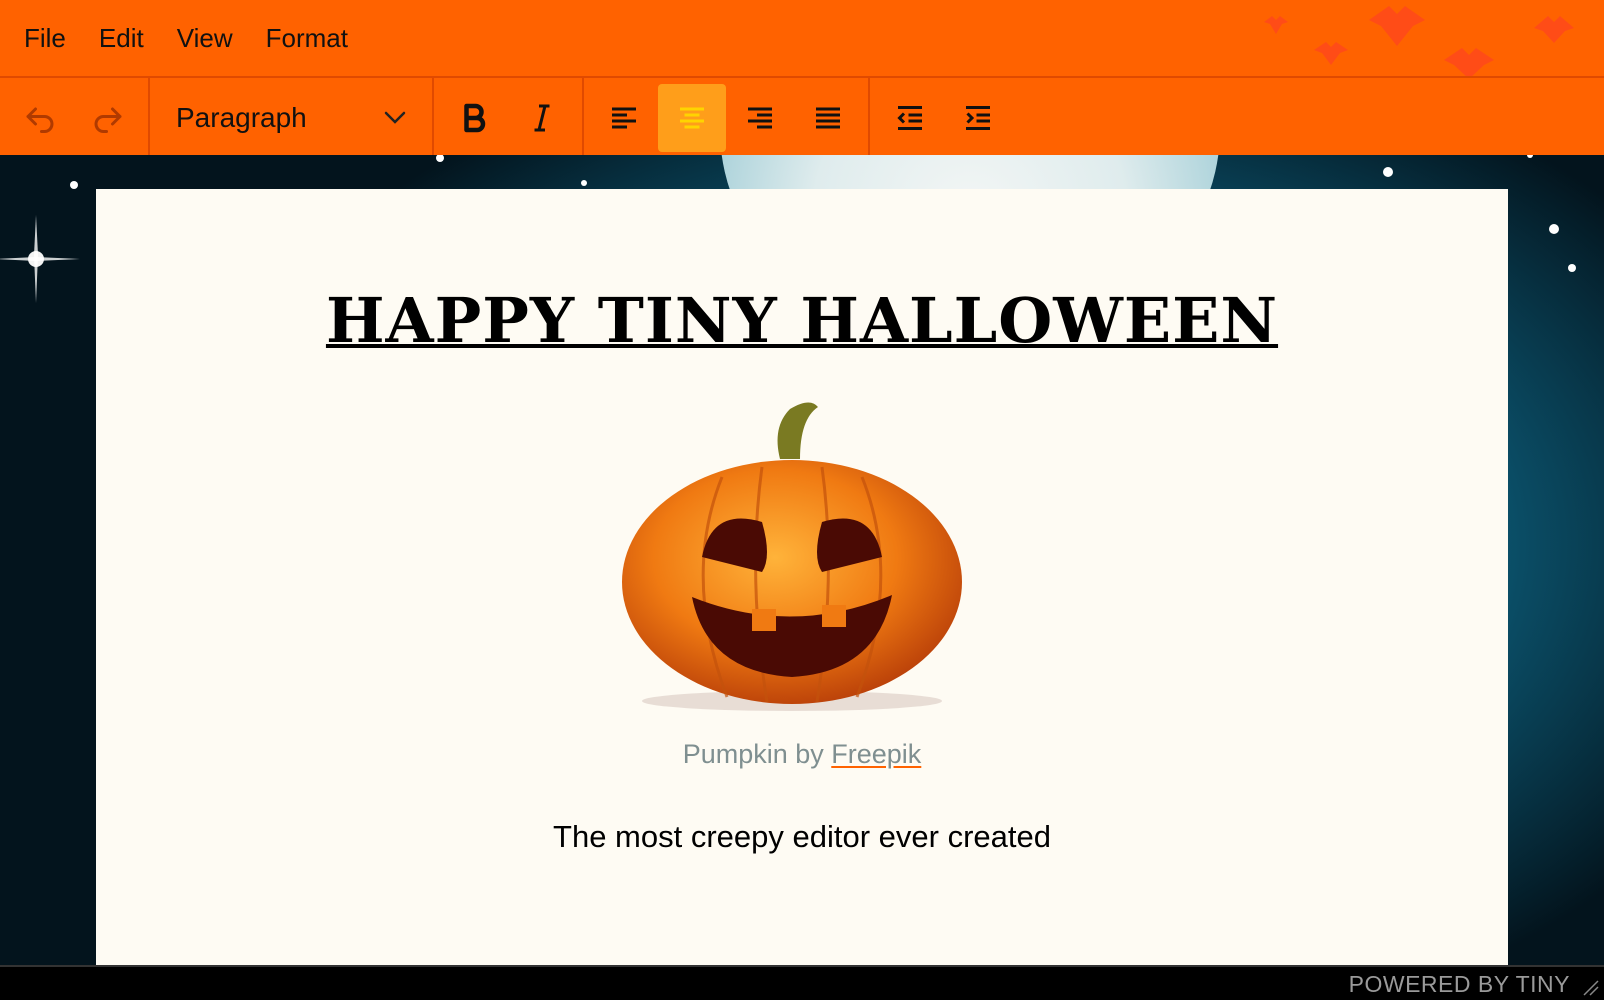  What do you see at coordinates (121, 38) in the screenshot?
I see `menu-edit: Edit` at bounding box center [121, 38].